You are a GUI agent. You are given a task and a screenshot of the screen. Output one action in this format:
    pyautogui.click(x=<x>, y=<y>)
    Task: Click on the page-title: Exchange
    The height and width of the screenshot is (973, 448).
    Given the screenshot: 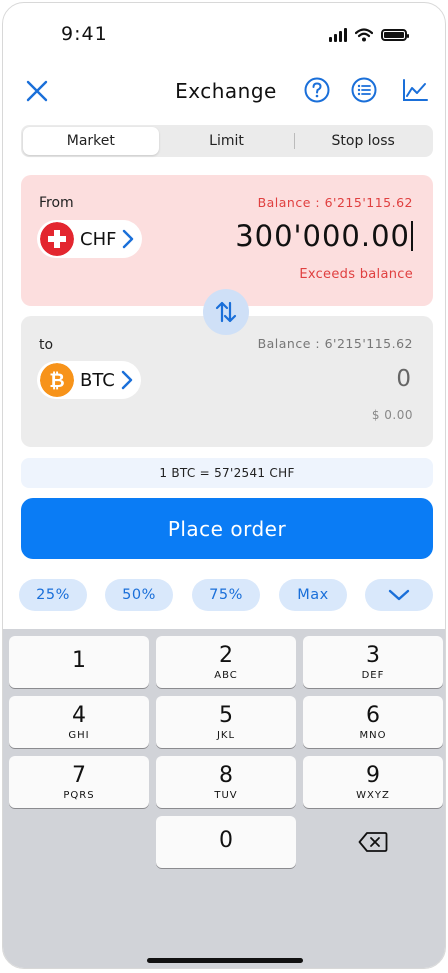 What is the action you would take?
    pyautogui.click(x=226, y=91)
    